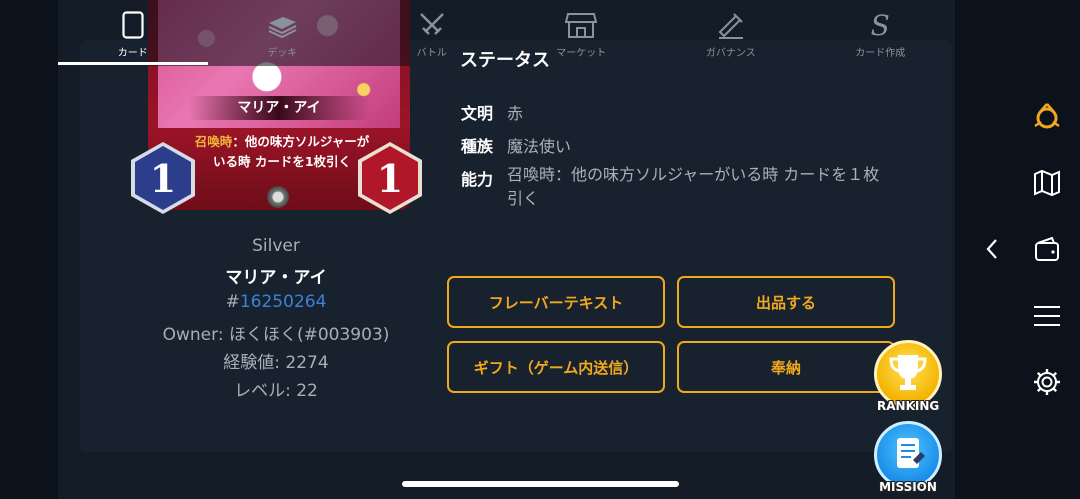 This screenshot has width=1080, height=499. Describe the element at coordinates (291, 151) in the screenshot. I see `ability-text: ：他の味方ソルジャーがいる時 カードを1枚引く` at that location.